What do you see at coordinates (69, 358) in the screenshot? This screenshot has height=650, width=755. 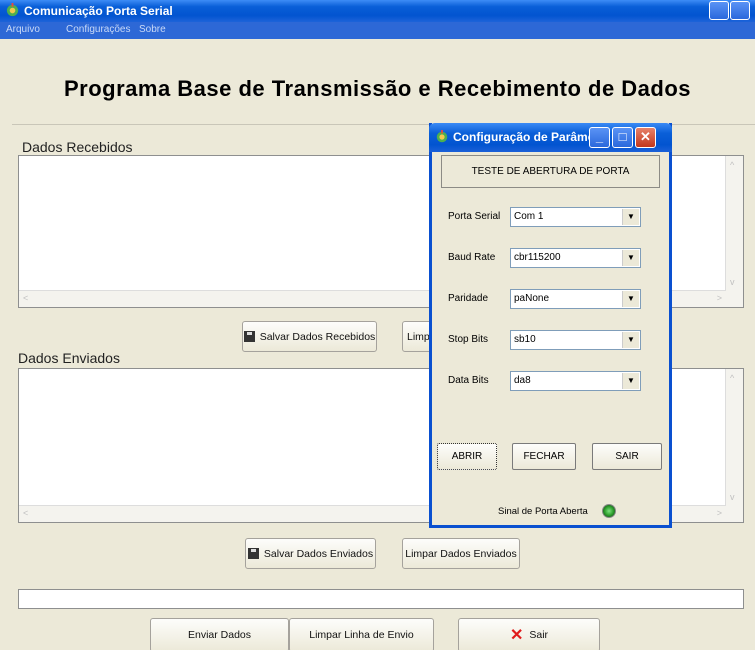 I see `sent-label: Dados Enviados` at bounding box center [69, 358].